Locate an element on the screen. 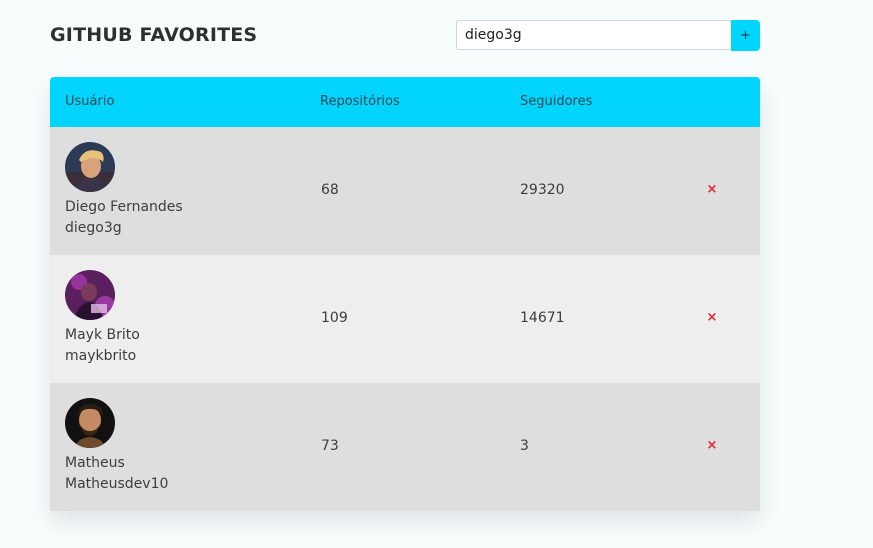 Image resolution: width=873 pixels, height=548 pixels. table-header: Usuário Repositórios Seguidores is located at coordinates (405, 102).